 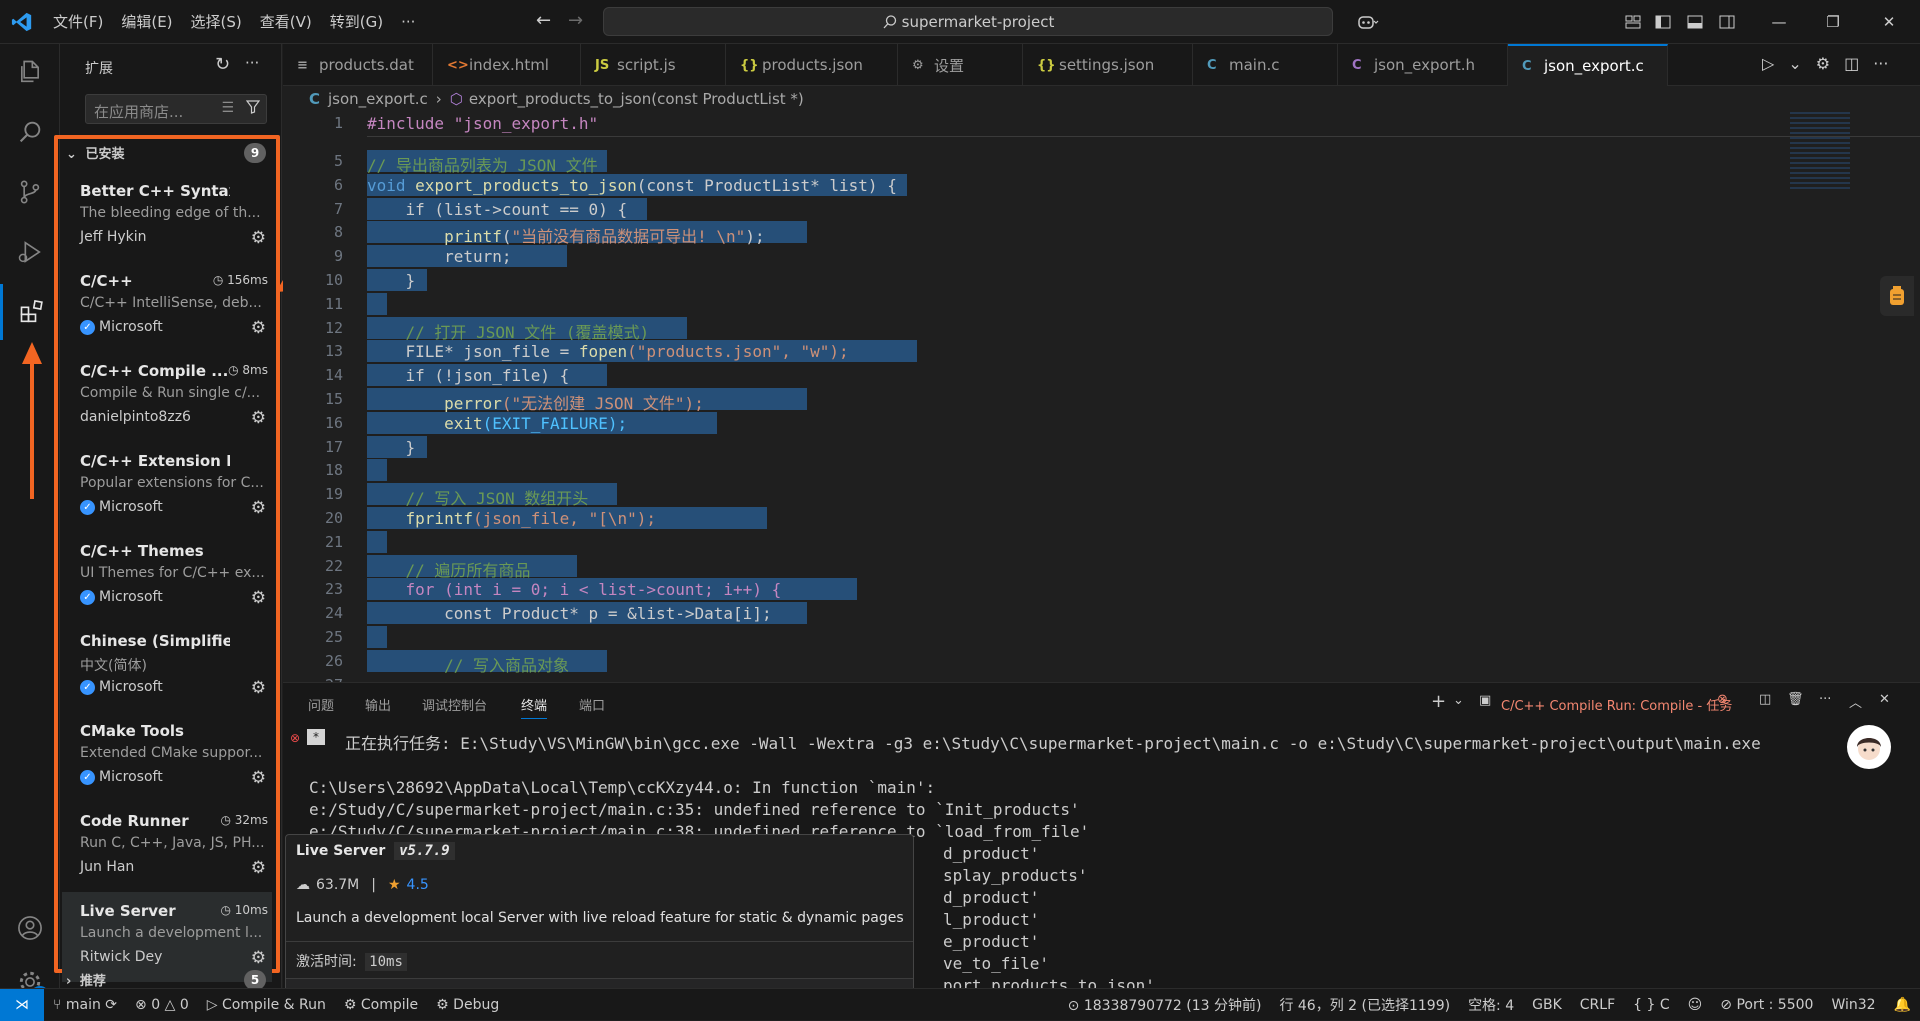 I want to click on source-control-icon, so click(x=30, y=192).